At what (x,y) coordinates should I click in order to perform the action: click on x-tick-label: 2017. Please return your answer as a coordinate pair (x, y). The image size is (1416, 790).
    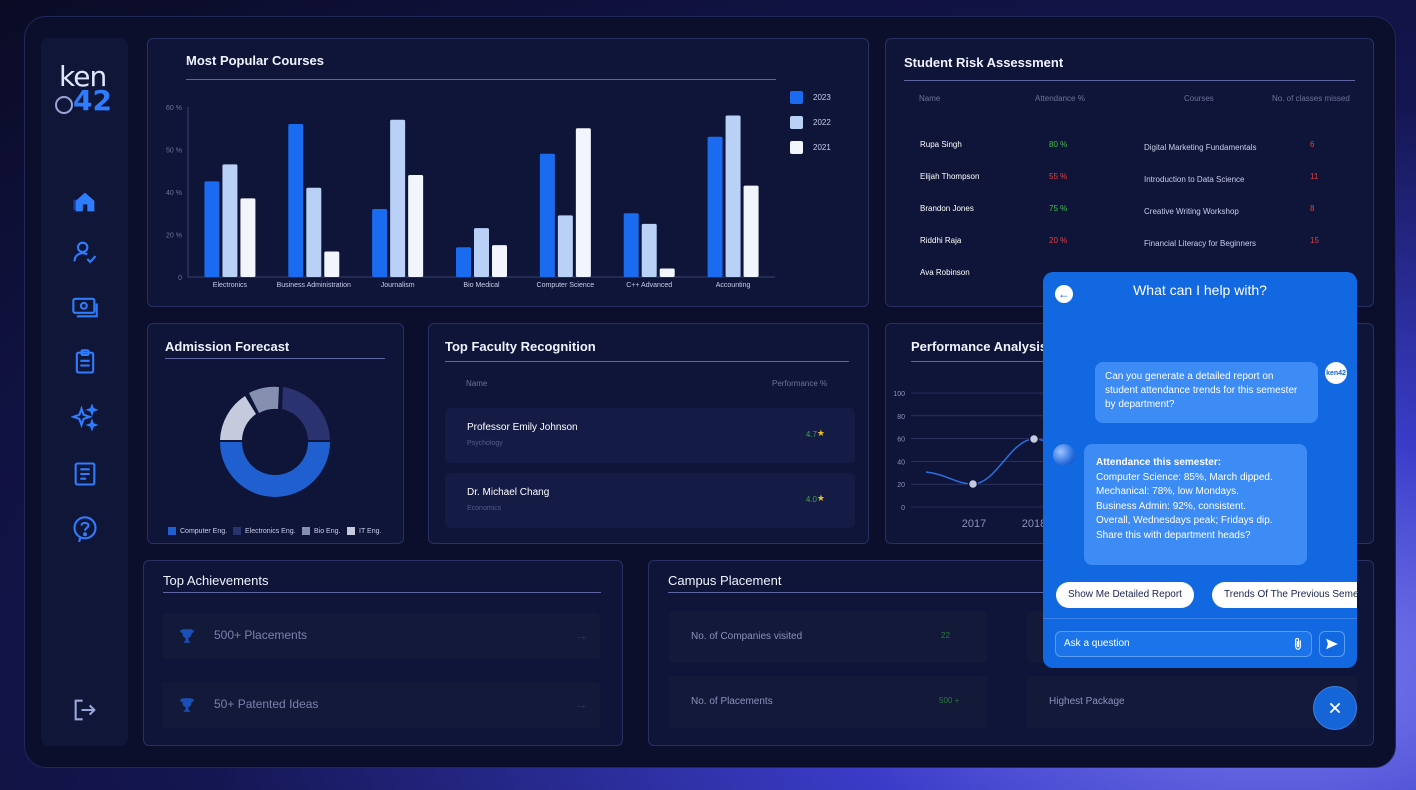
    Looking at the image, I should click on (974, 524).